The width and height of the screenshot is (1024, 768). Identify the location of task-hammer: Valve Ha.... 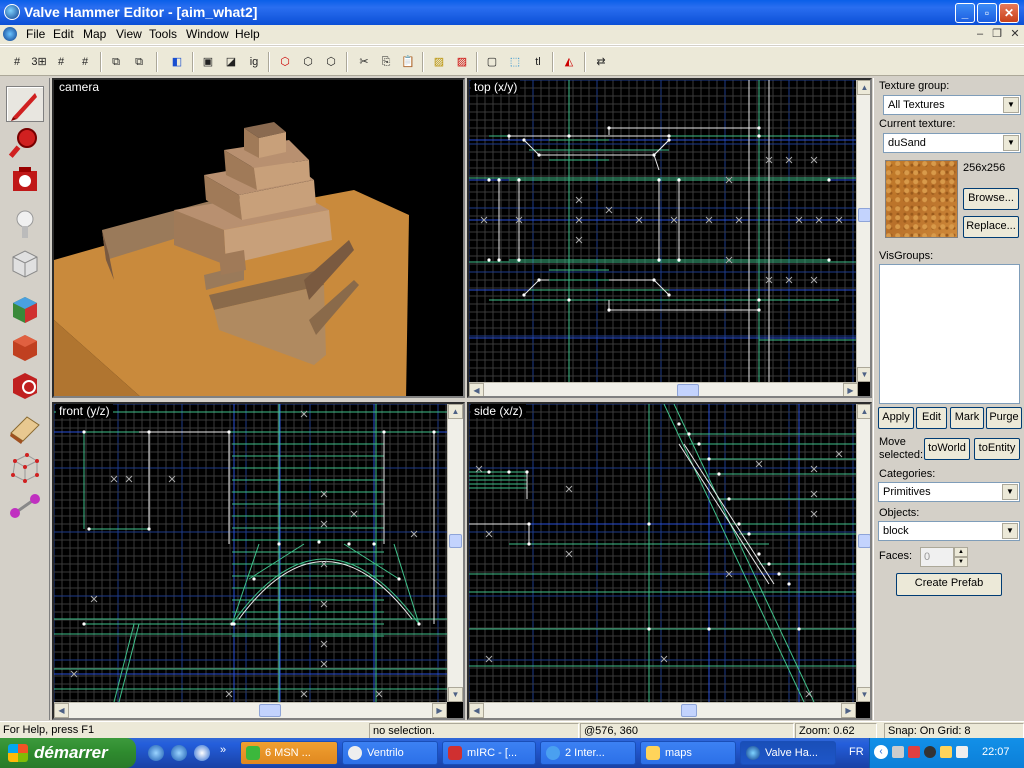
(788, 753).